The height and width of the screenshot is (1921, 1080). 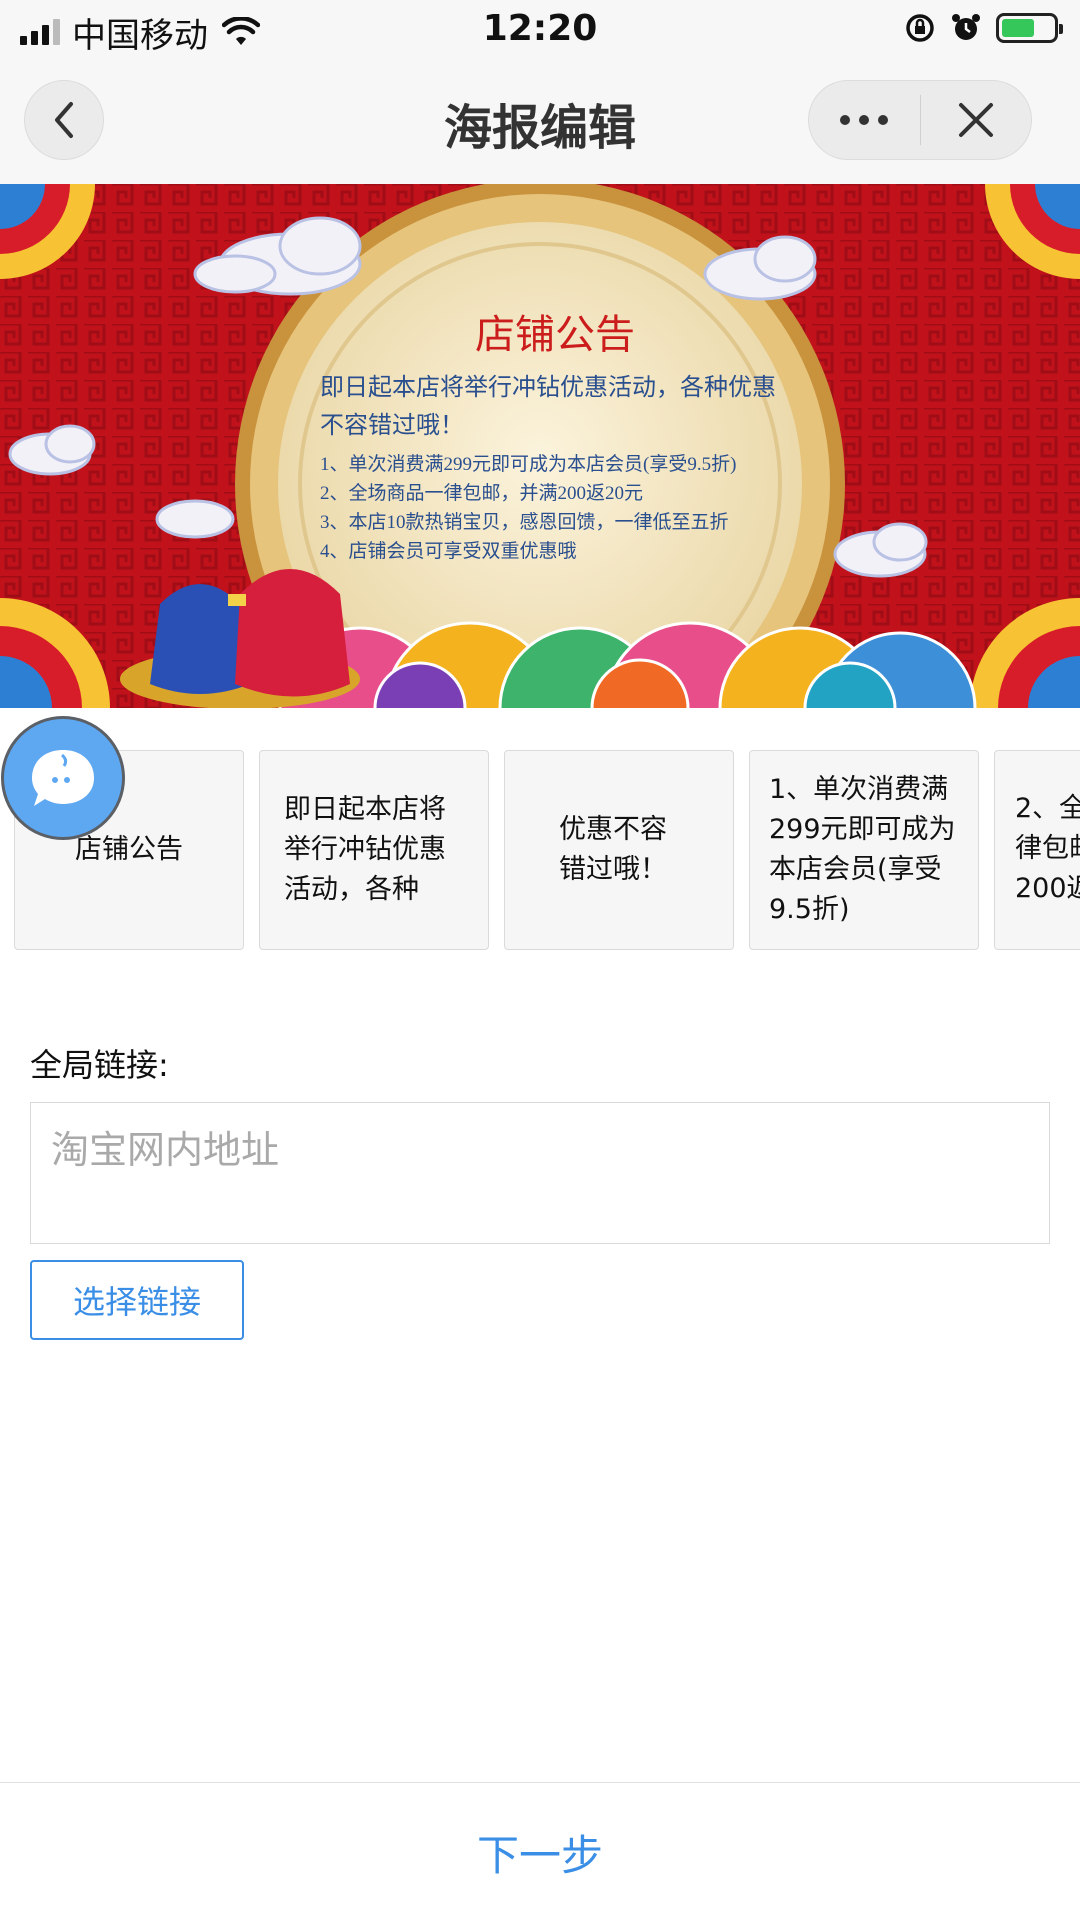 I want to click on status-bar: 中国移动 12:20, so click(x=540, y=32).